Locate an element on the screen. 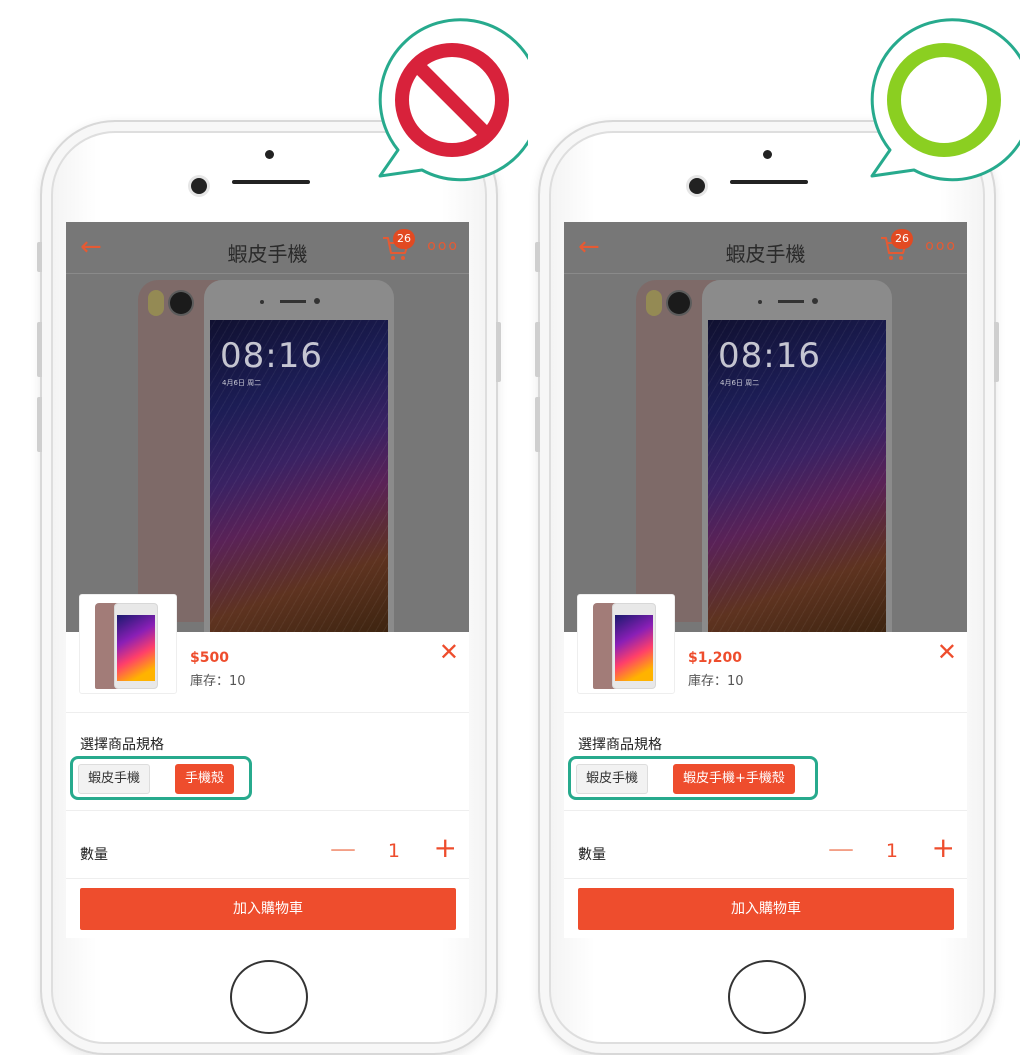  correct-speech-bubble is located at coordinates (945, 100).